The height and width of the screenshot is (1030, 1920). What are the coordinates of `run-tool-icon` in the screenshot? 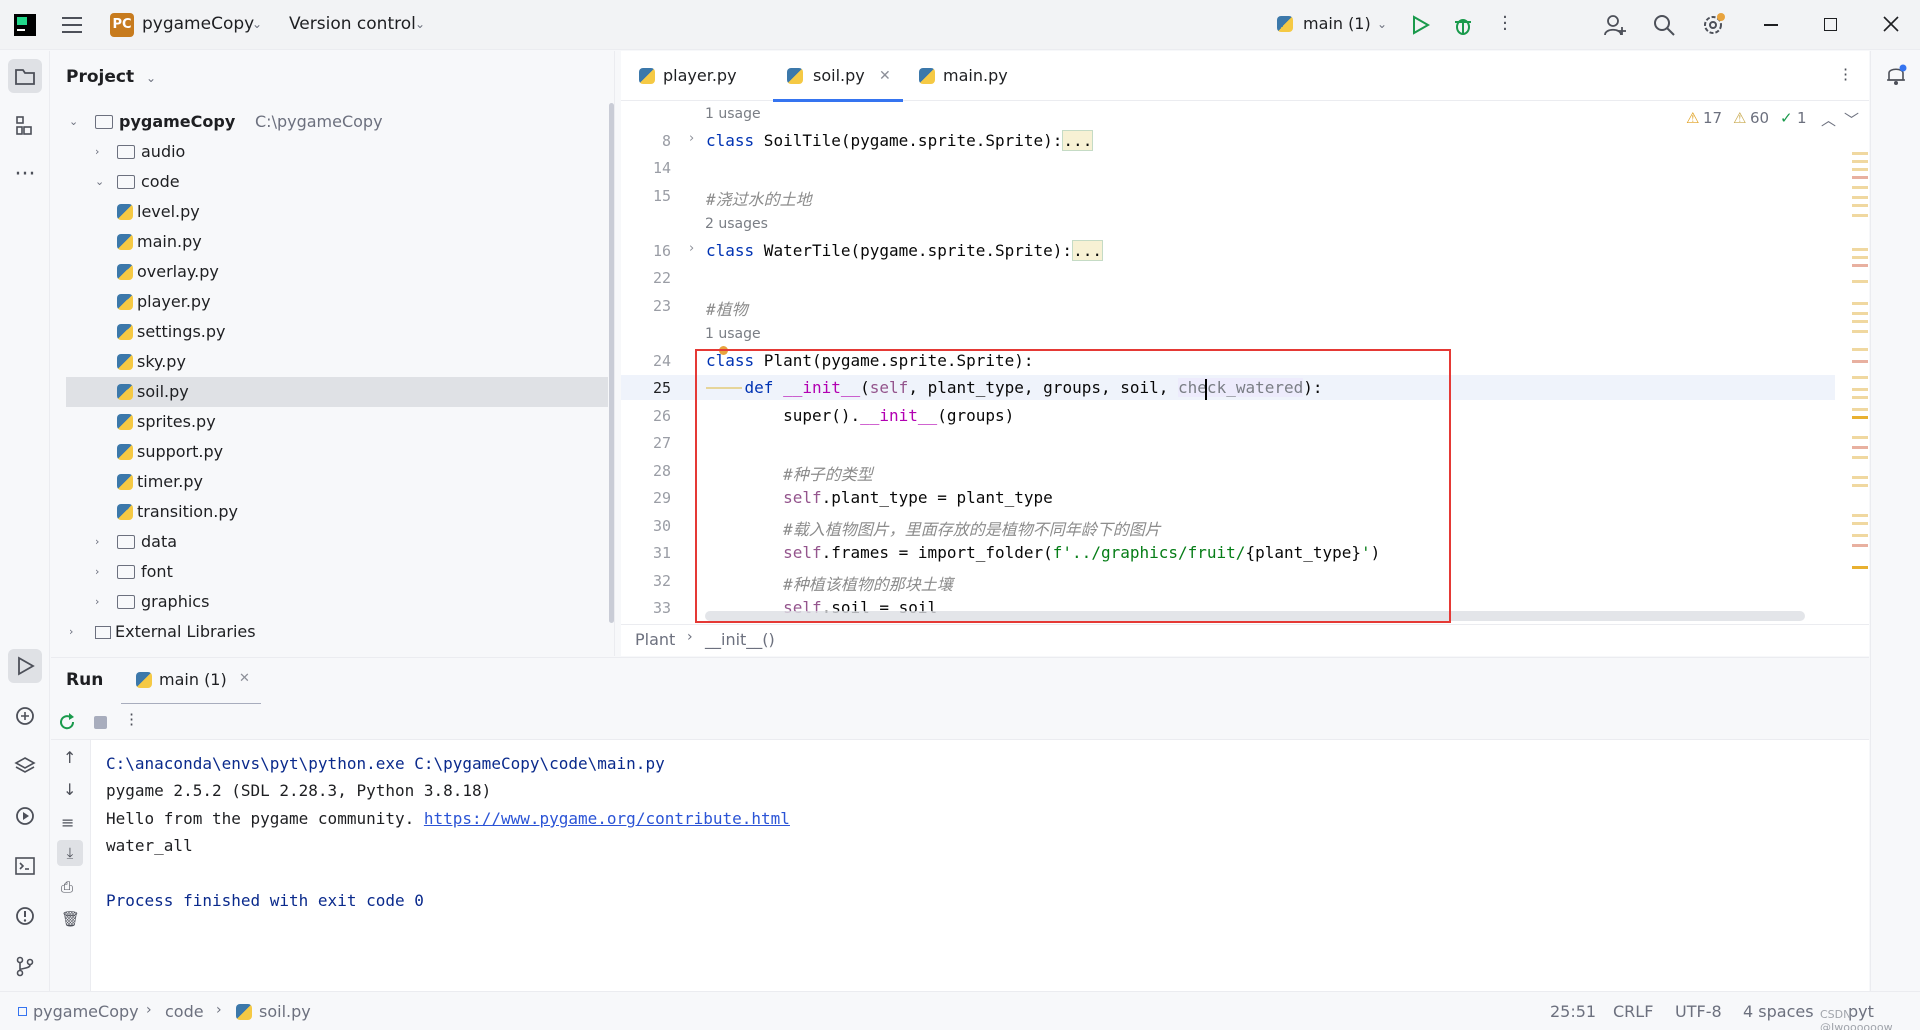 It's located at (25, 666).